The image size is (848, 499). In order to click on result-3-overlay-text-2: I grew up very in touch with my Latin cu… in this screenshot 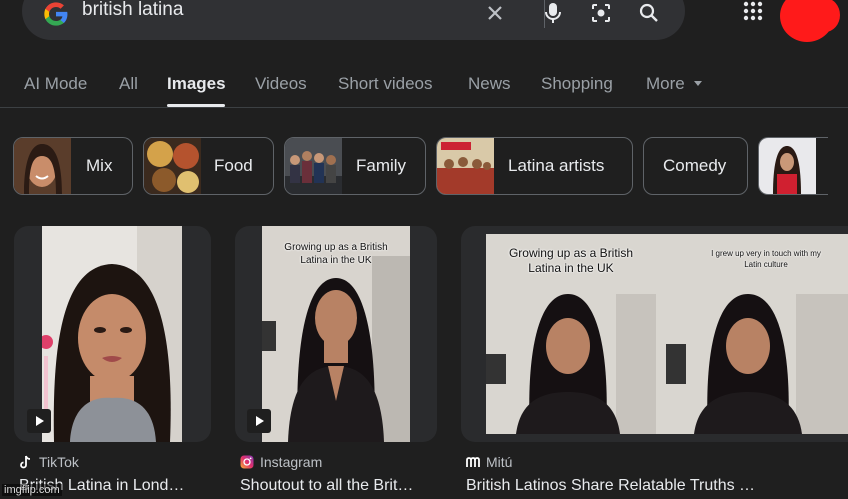, I will do `click(766, 259)`.